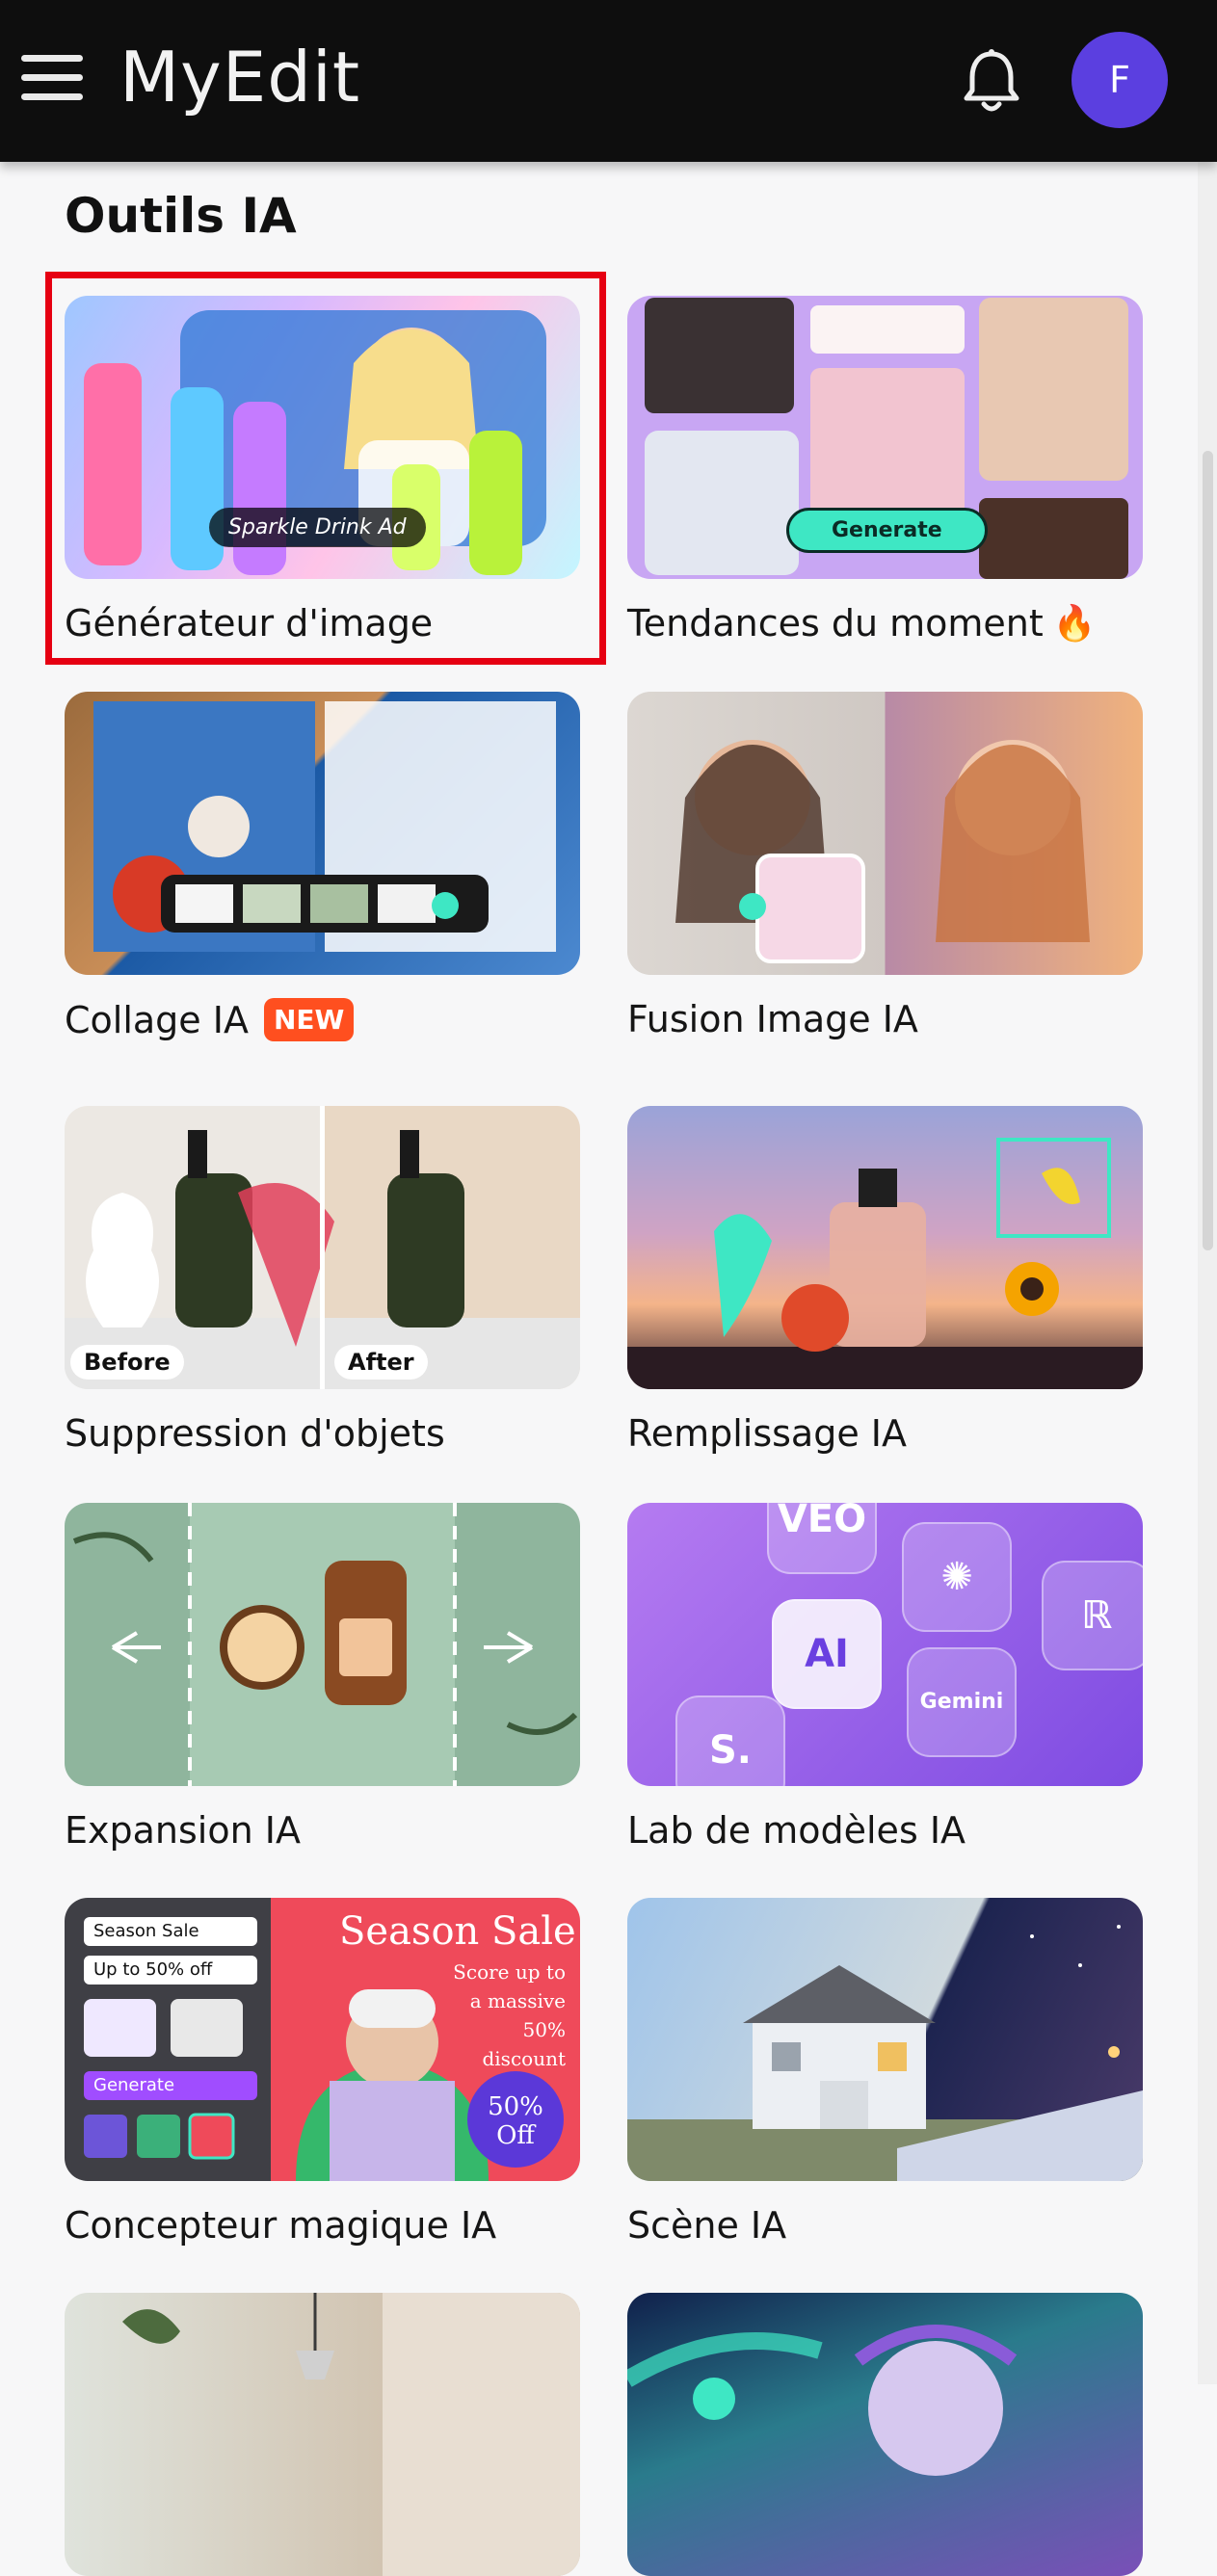 The image size is (1217, 2576). Describe the element at coordinates (835, 623) in the screenshot. I see `tool-label-text: Tendances du moment` at that location.